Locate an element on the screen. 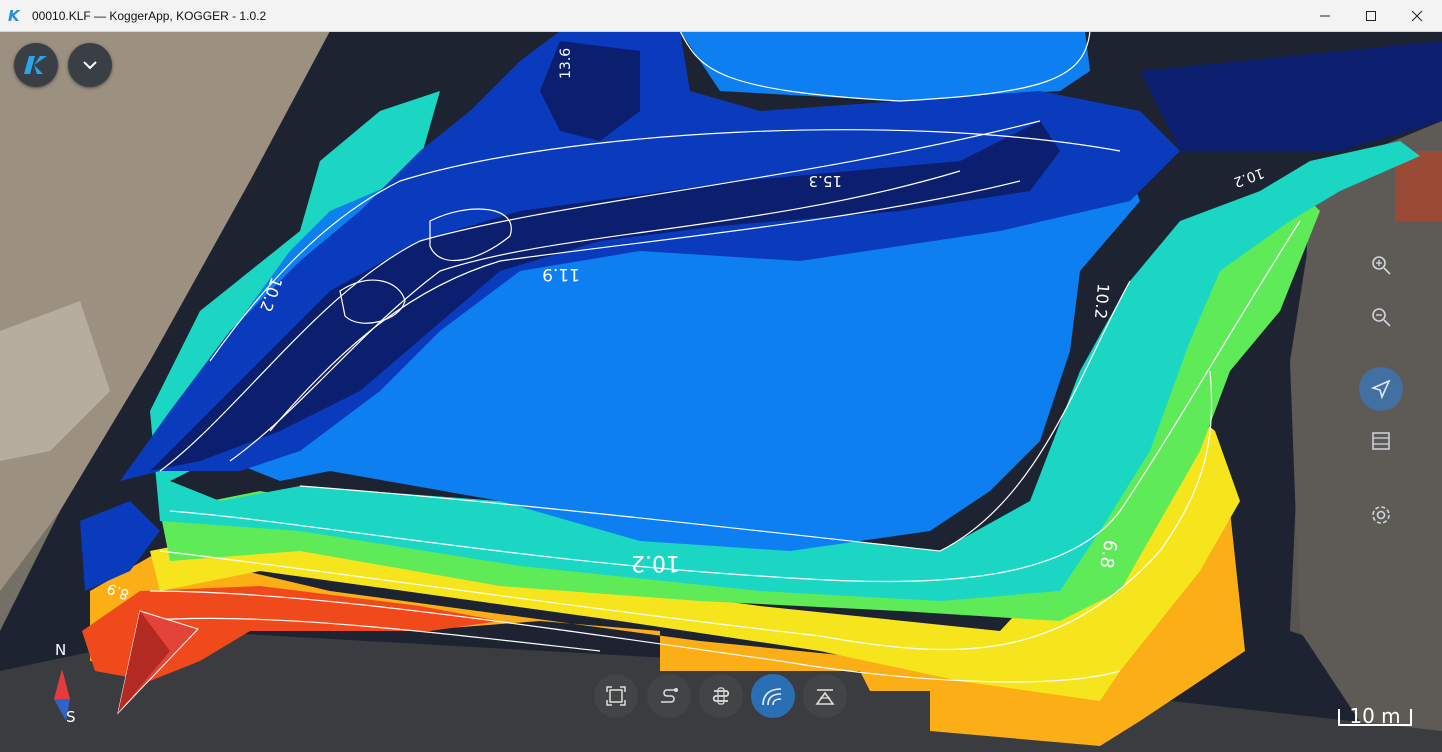  kogger-logo-button is located at coordinates (36, 65).